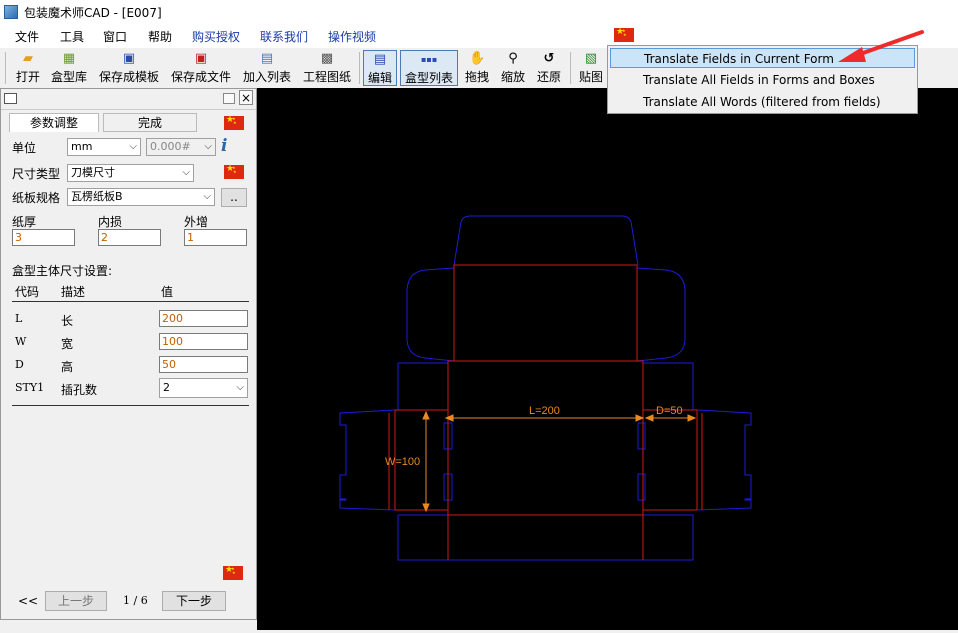 The image size is (958, 633). I want to click on hand-icon: ✋, so click(477, 58).